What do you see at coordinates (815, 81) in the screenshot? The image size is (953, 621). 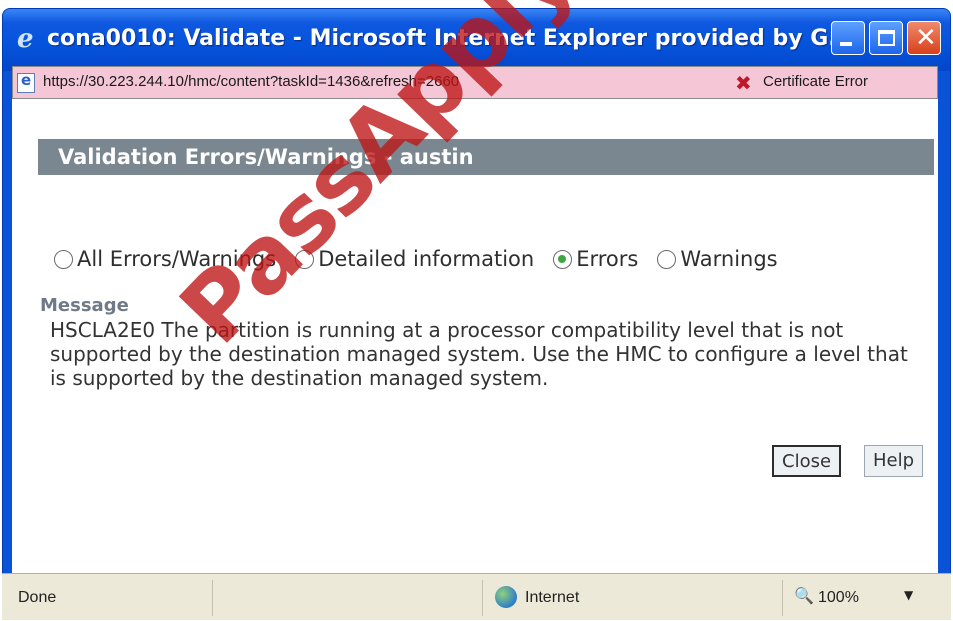 I see `certificate-error-label: Certificate Error` at bounding box center [815, 81].